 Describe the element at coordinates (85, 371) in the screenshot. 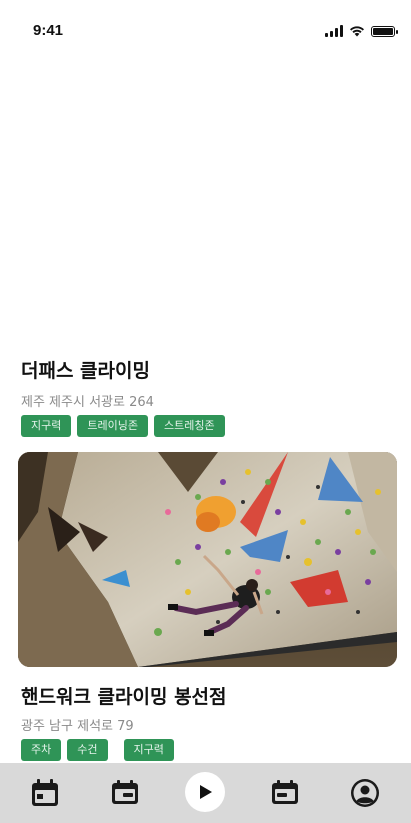

I see `gym-name: 더패스 클라이밍` at that location.